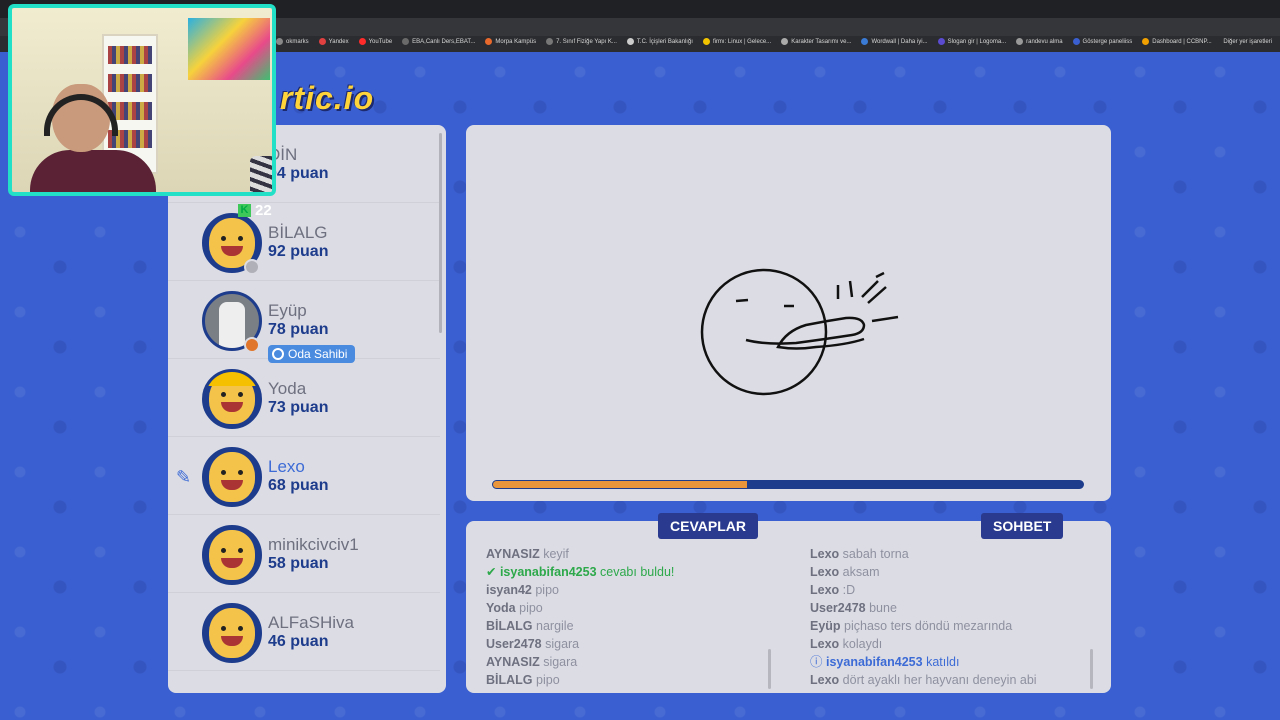 The height and width of the screenshot is (720, 1280). What do you see at coordinates (298, 641) in the screenshot?
I see `player-score: 46 puan` at bounding box center [298, 641].